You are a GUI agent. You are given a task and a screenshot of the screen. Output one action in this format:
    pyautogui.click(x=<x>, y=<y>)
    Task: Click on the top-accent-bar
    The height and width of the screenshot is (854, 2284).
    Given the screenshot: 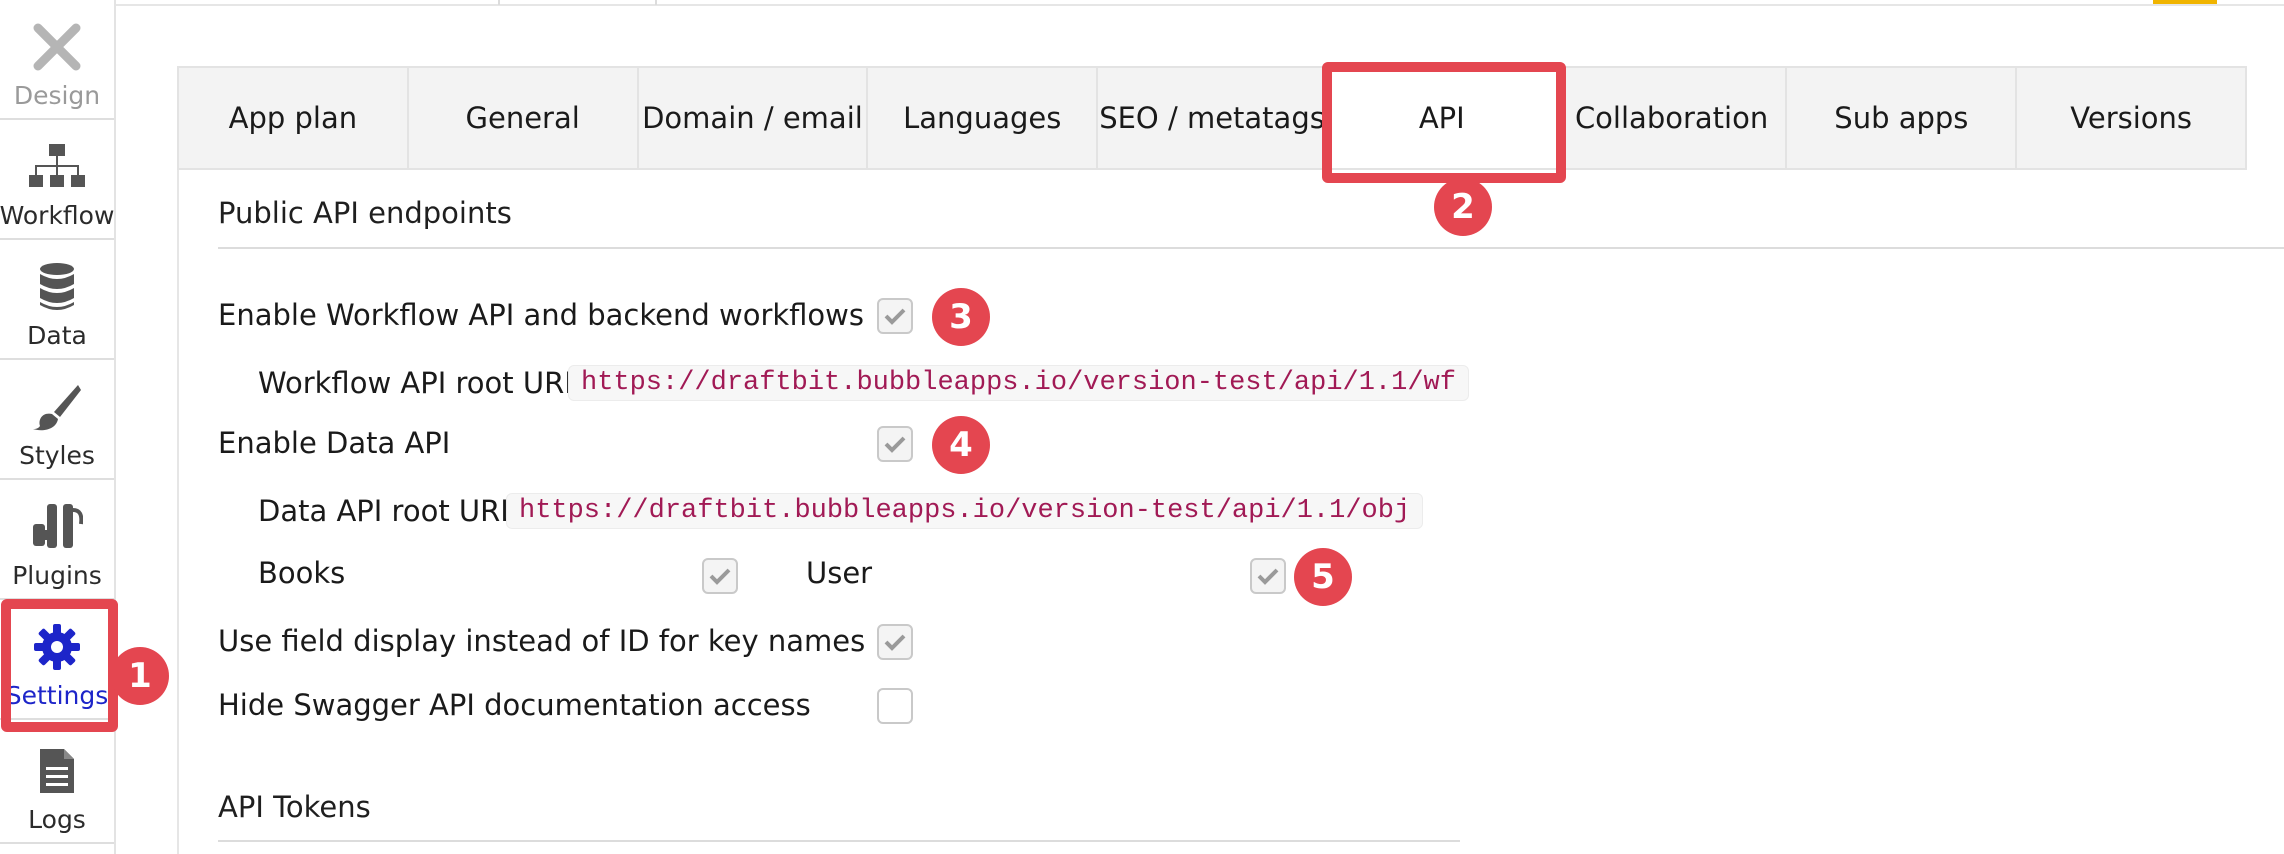 What is the action you would take?
    pyautogui.click(x=2185, y=2)
    